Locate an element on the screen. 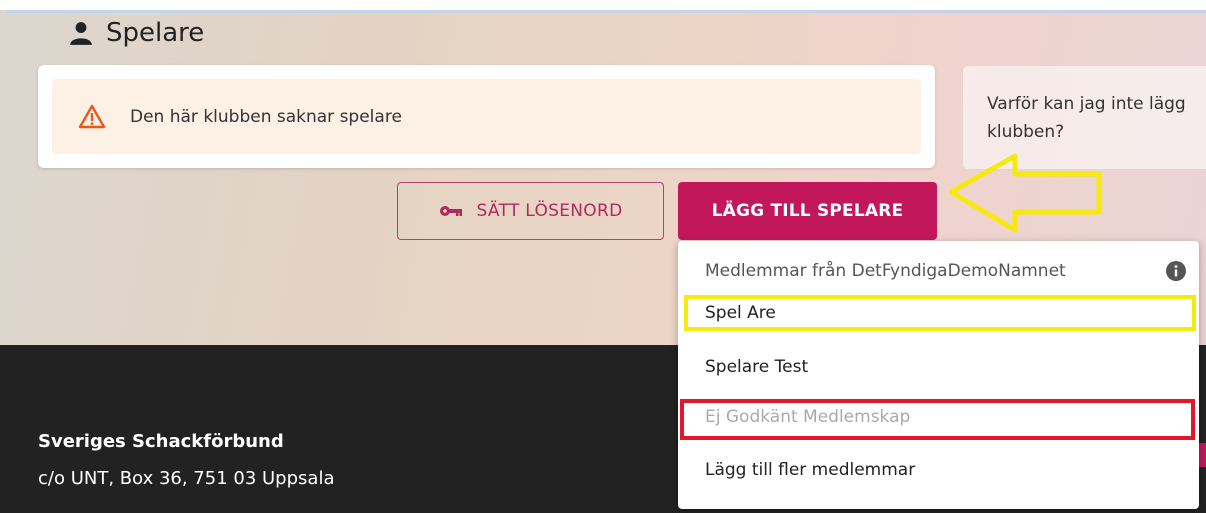 Image resolution: width=1206 pixels, height=513 pixels. info-icon is located at coordinates (1176, 271).